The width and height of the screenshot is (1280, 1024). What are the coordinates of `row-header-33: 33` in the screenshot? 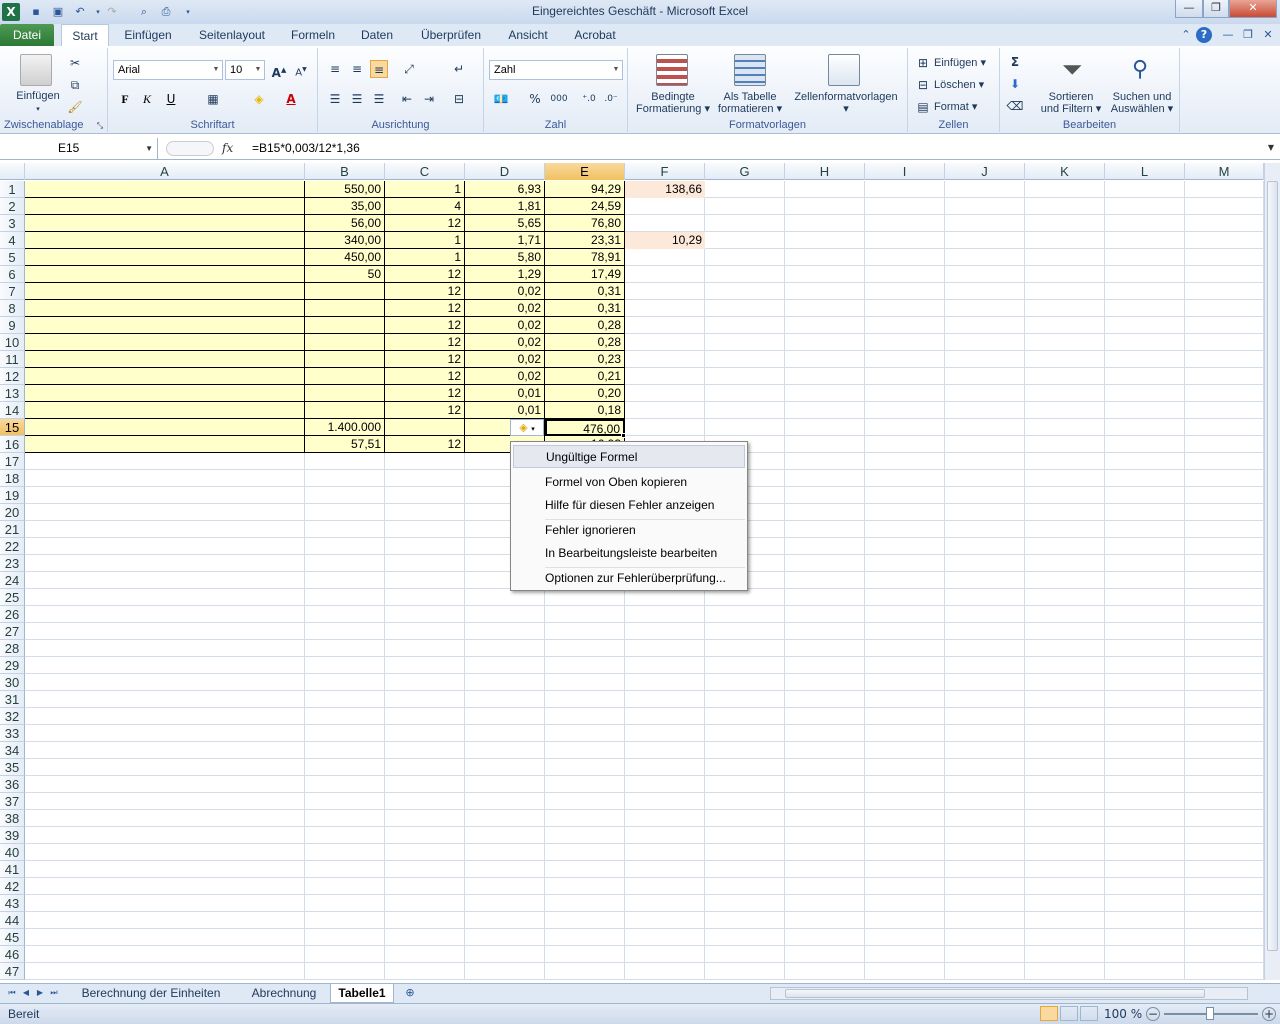 It's located at (12, 733).